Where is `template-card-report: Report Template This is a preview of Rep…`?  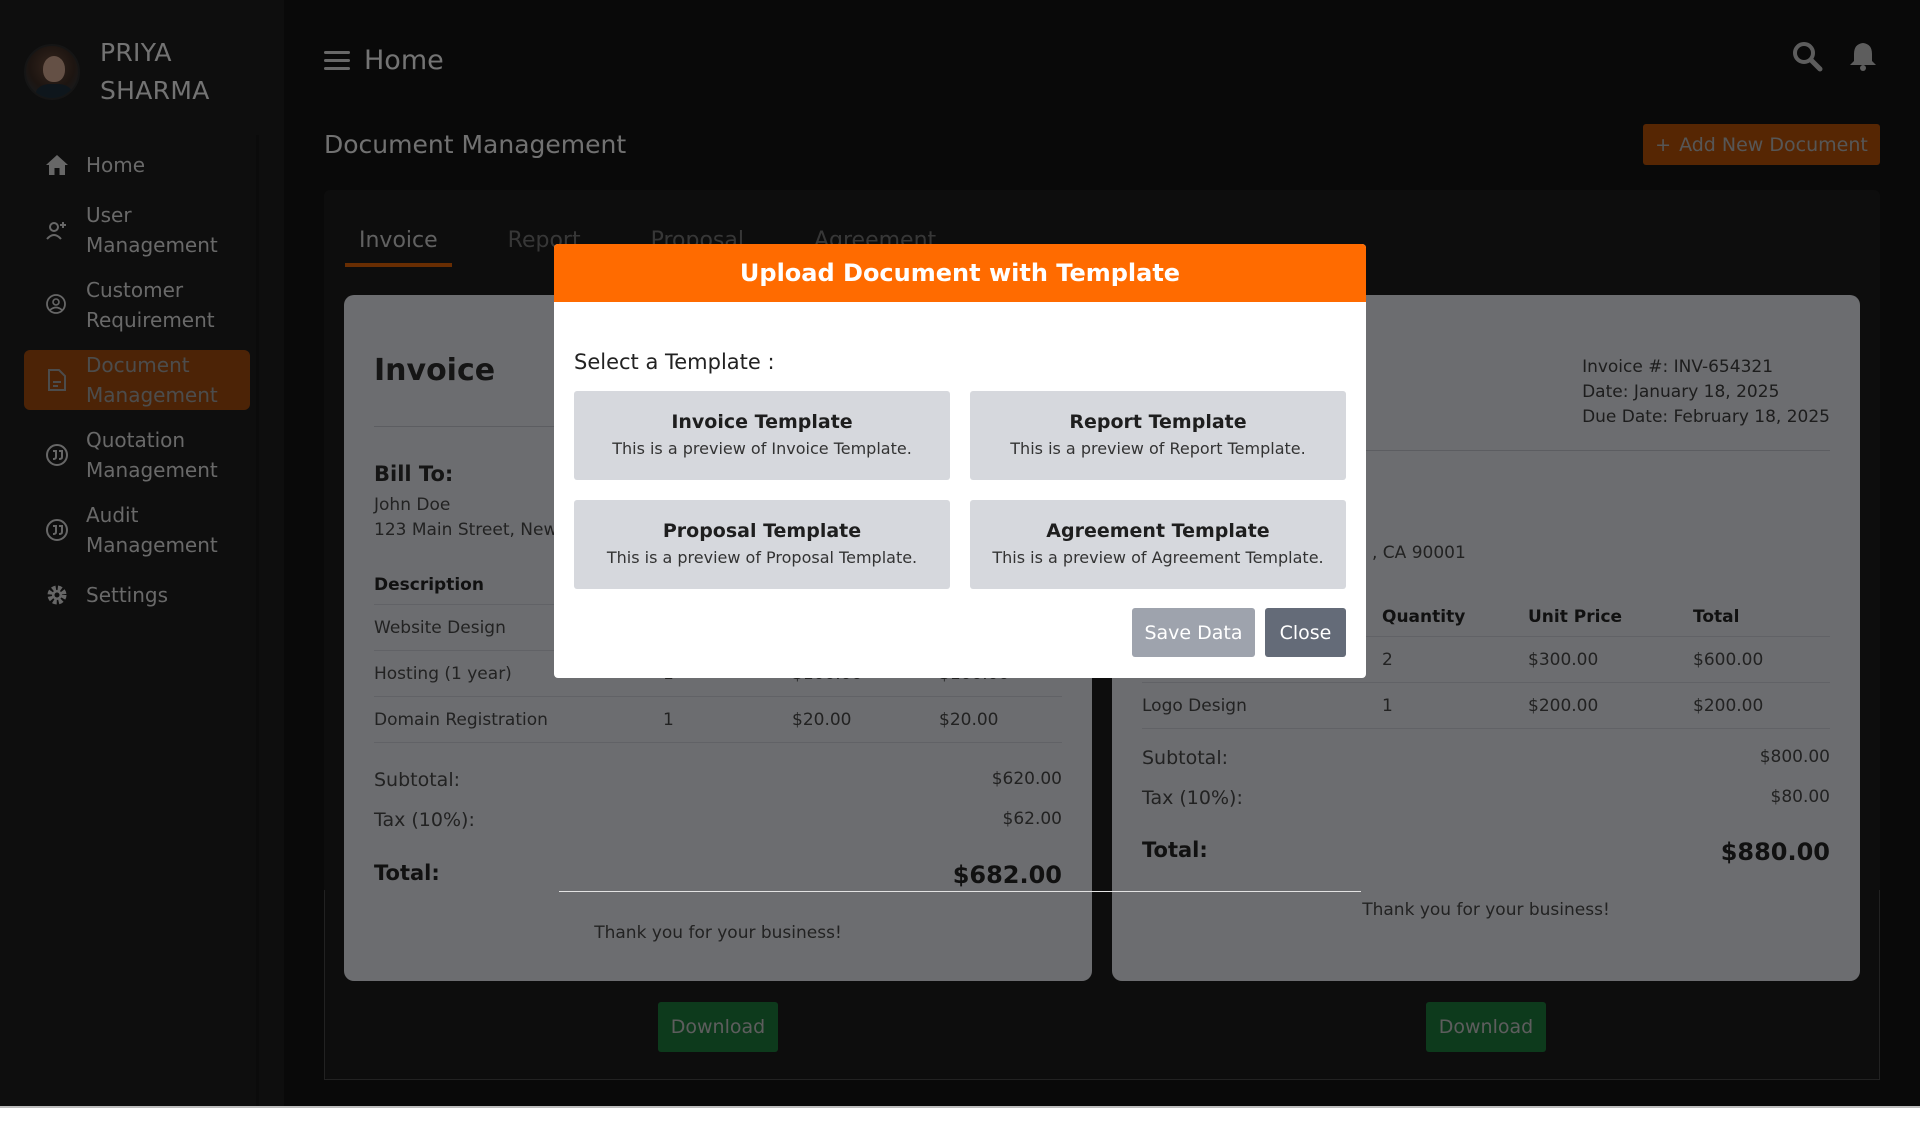
template-card-report: Report Template This is a preview of Rep… is located at coordinates (1158, 435).